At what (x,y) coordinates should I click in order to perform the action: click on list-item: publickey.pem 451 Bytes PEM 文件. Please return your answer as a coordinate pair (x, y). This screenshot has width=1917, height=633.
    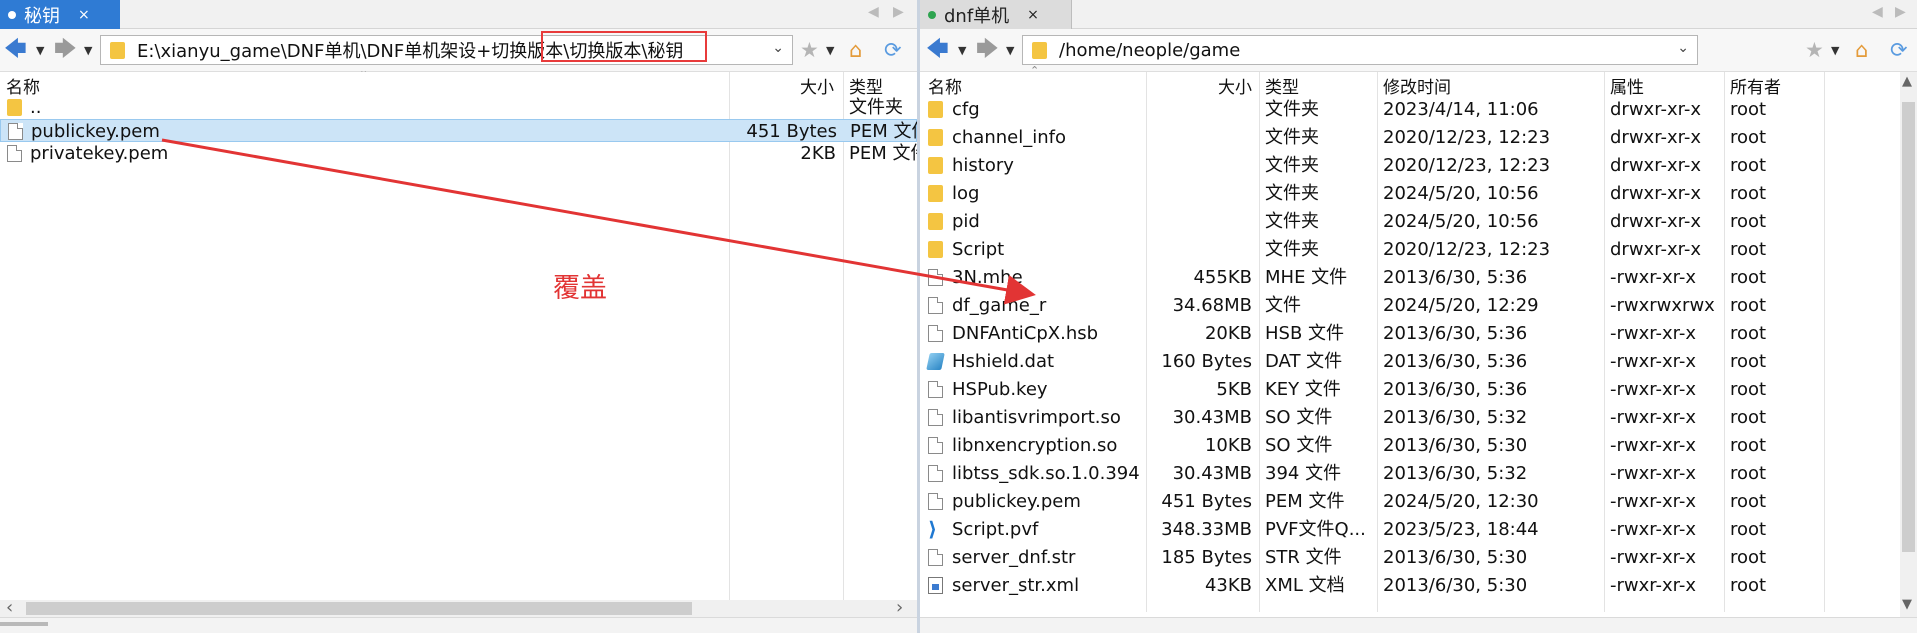
    Looking at the image, I should click on (458, 130).